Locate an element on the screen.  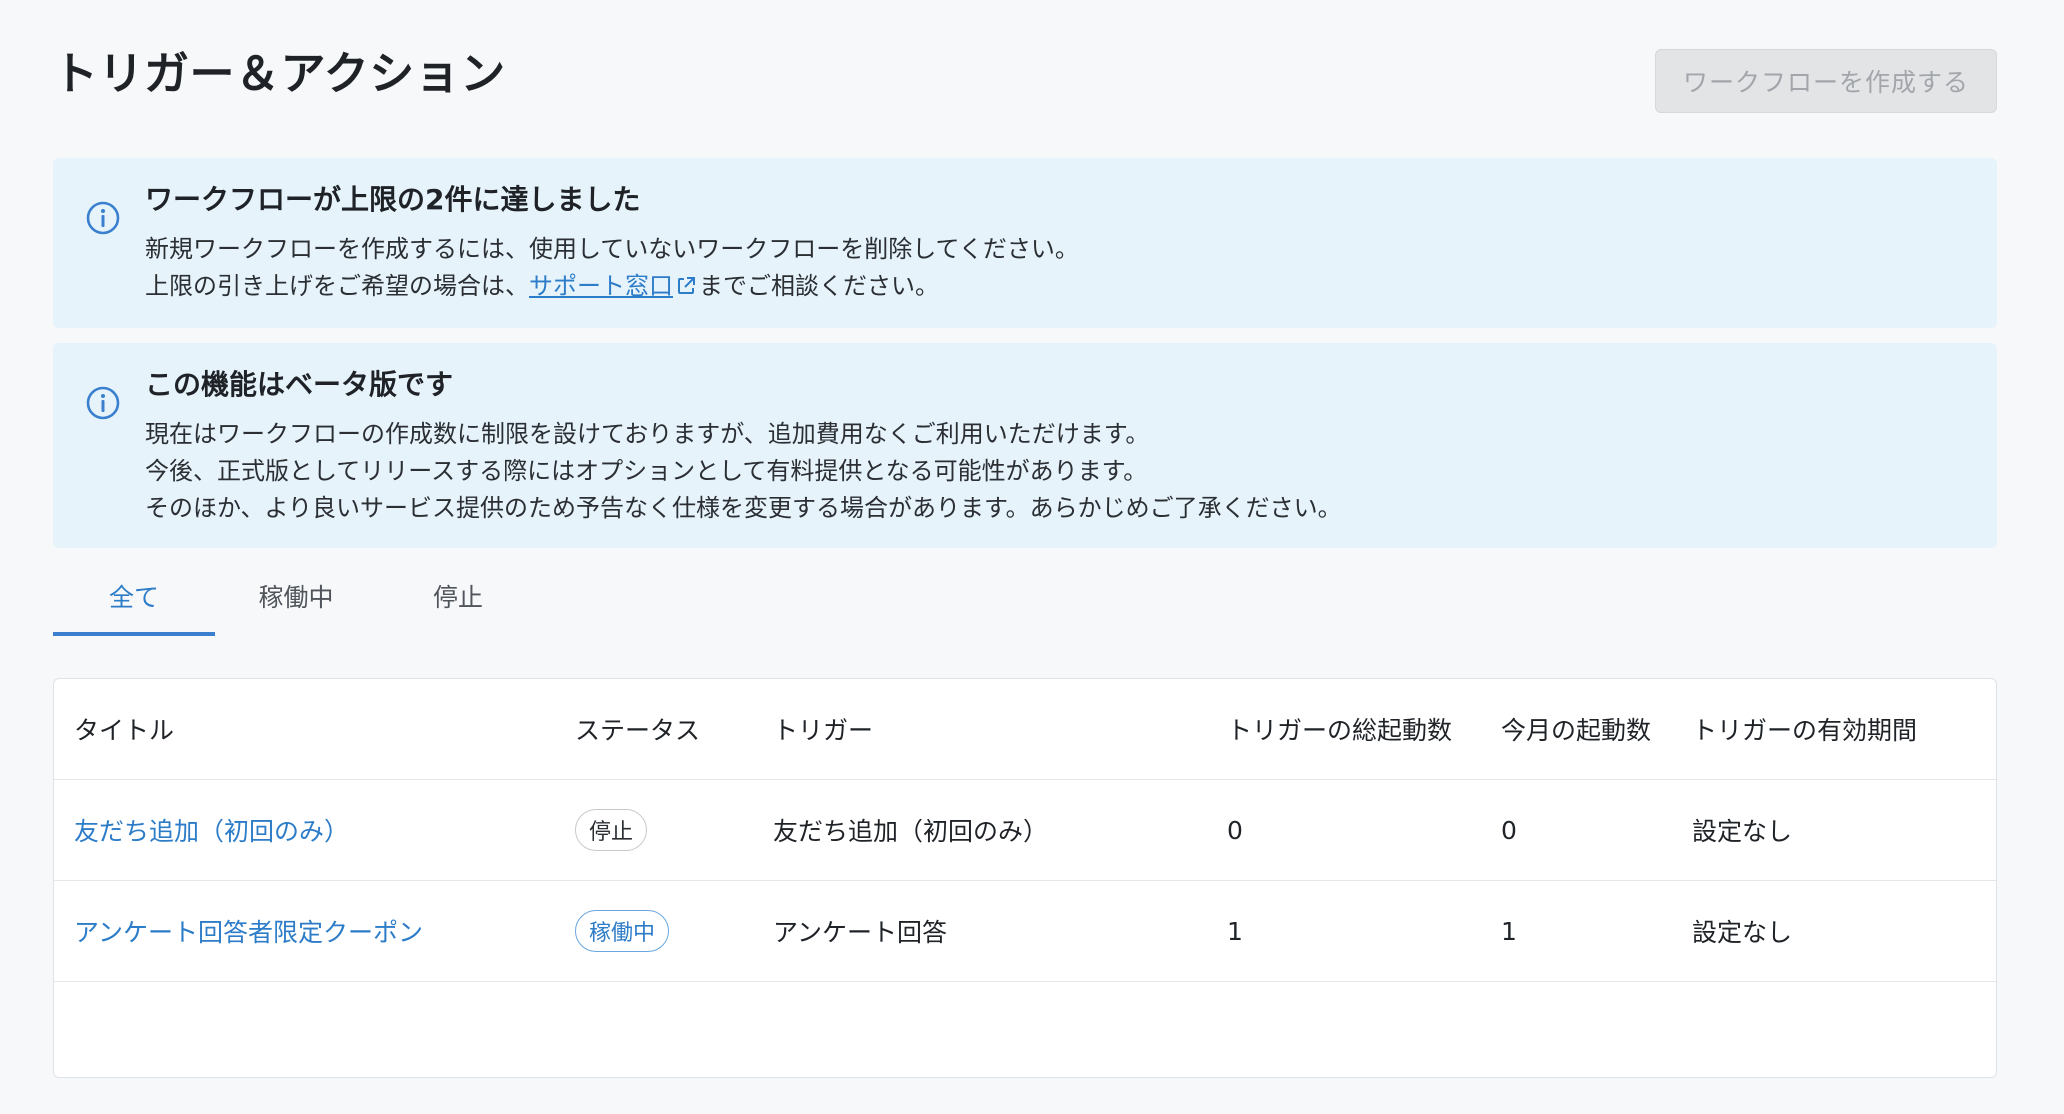
status-badge: 稼働中 is located at coordinates (622, 931).